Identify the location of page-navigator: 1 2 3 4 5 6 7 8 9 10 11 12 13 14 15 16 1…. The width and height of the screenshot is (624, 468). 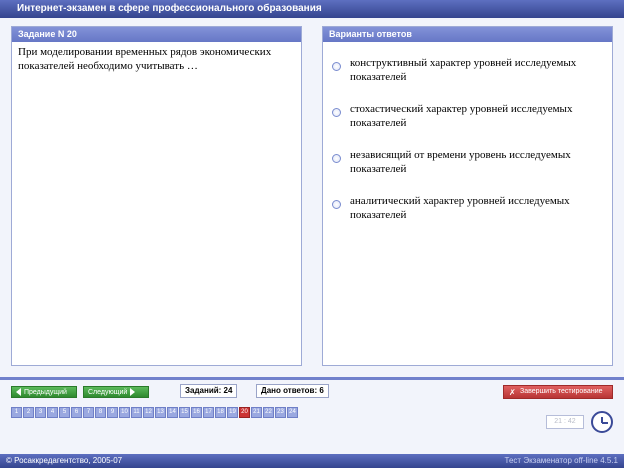
(155, 413).